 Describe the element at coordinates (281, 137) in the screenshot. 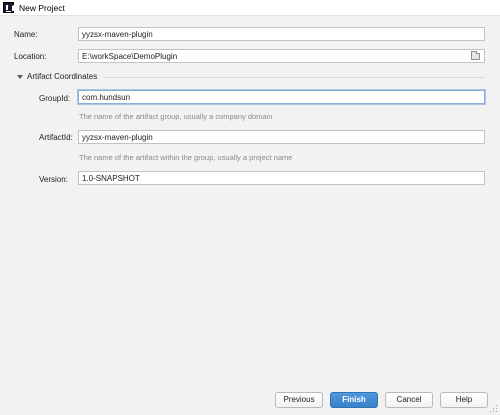

I see `artifactid-field: yyzsx-maven-plugin` at that location.